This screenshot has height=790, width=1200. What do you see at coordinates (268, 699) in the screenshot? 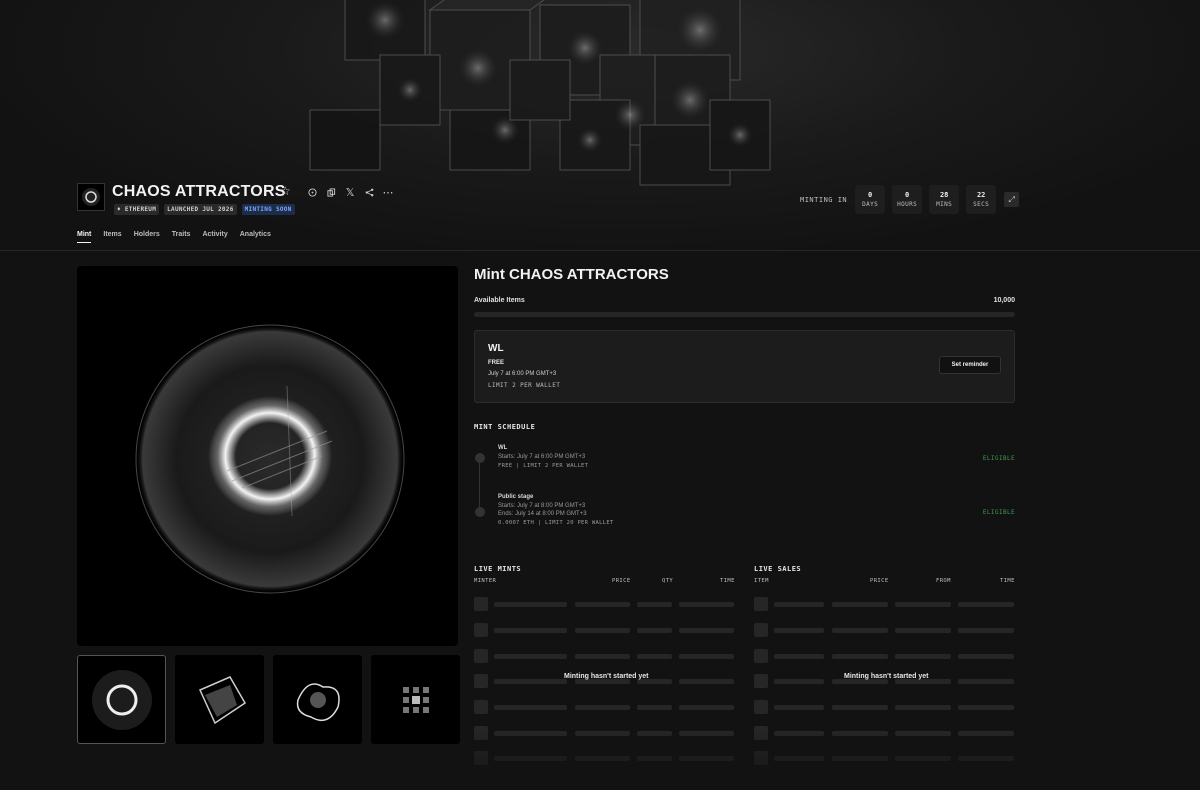
I see `artwork-thumbnails` at bounding box center [268, 699].